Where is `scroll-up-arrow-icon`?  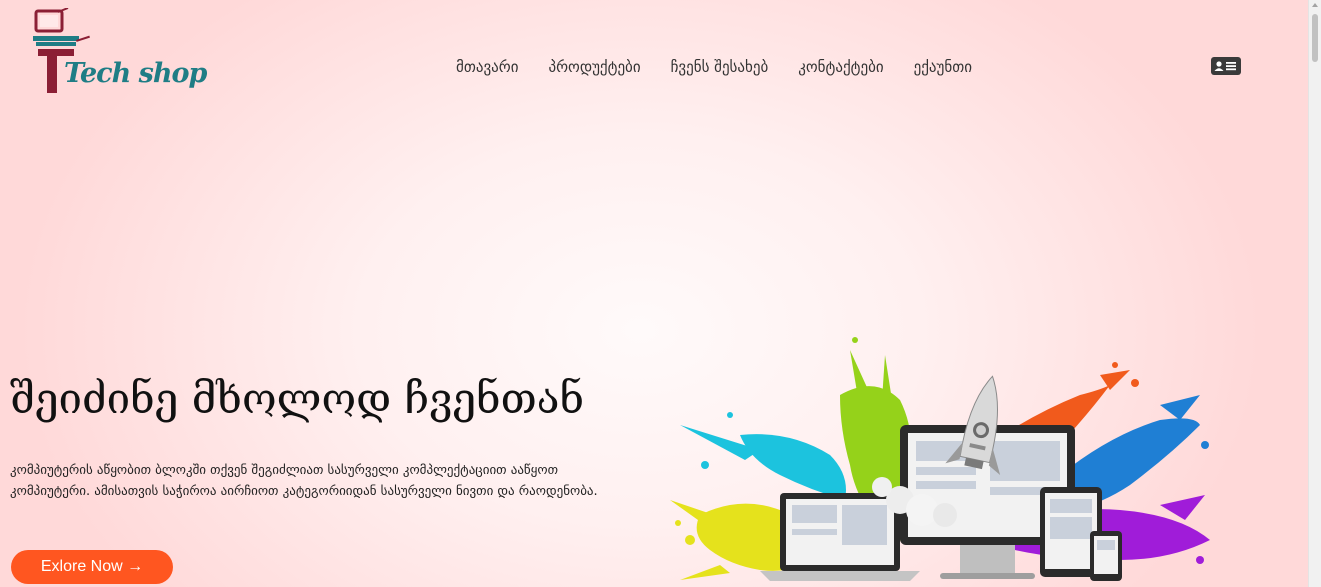 scroll-up-arrow-icon is located at coordinates (1315, 5).